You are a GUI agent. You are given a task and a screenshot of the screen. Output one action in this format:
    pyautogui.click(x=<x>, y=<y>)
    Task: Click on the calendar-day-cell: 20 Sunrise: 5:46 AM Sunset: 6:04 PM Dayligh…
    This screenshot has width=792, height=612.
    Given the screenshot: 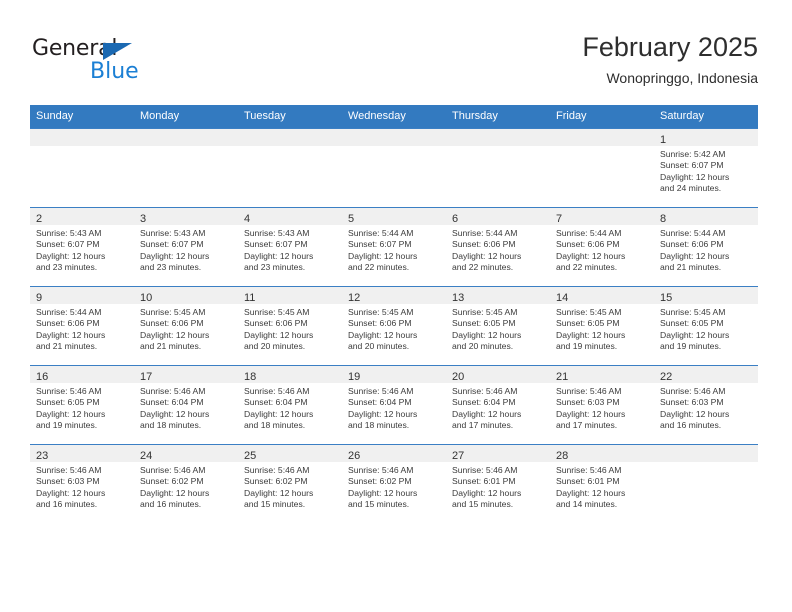 What is the action you would take?
    pyautogui.click(x=498, y=405)
    